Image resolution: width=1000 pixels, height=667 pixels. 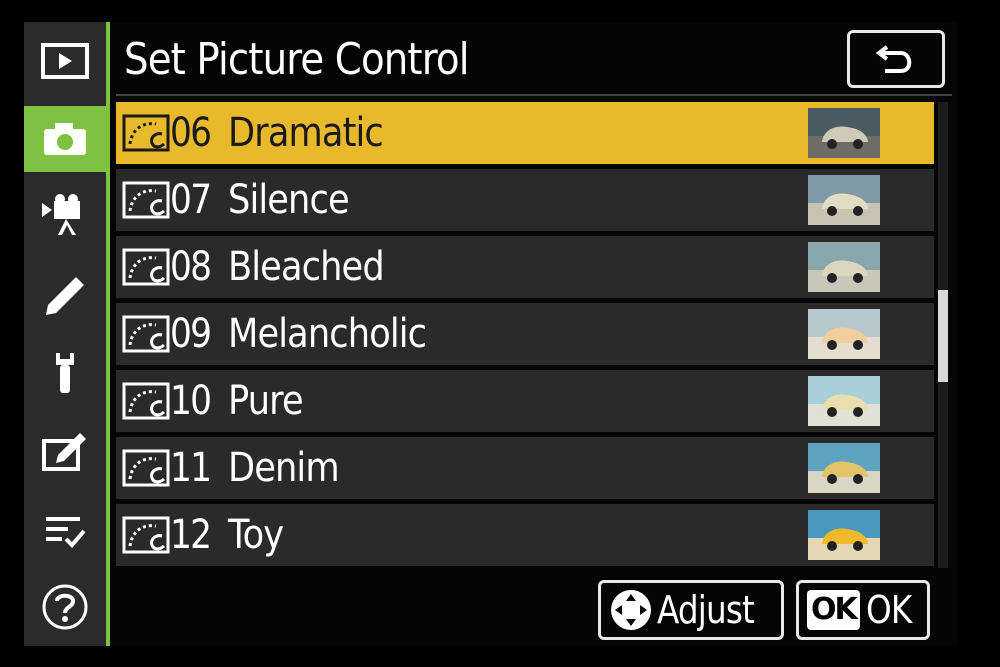 What do you see at coordinates (525, 267) in the screenshot?
I see `picture-control-row: 08 Bleached` at bounding box center [525, 267].